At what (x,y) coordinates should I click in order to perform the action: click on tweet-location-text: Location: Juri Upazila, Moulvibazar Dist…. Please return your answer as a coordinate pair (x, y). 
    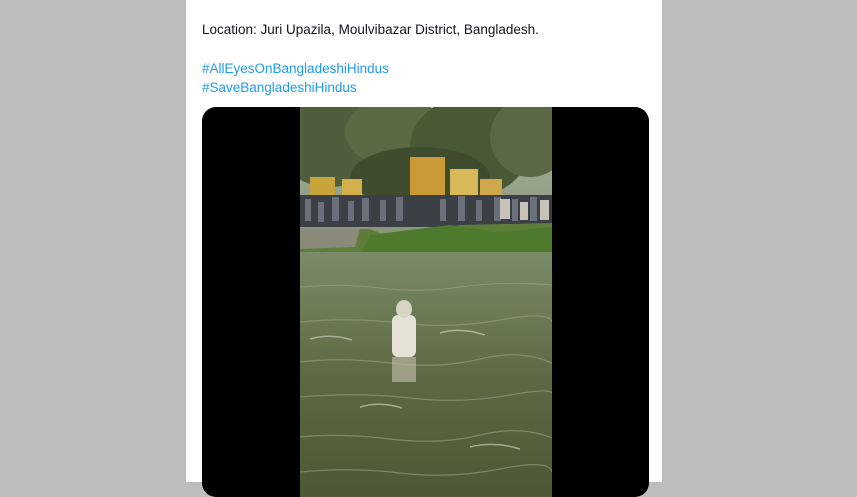
    Looking at the image, I should click on (370, 29).